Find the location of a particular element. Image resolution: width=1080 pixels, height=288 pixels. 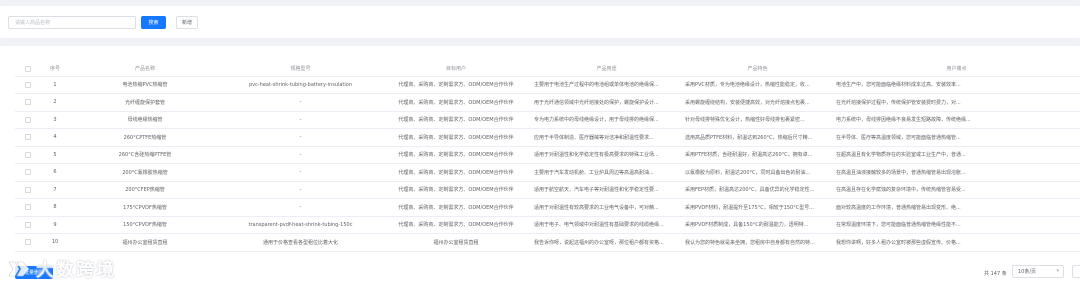

cell-index: 7 is located at coordinates (55, 190).